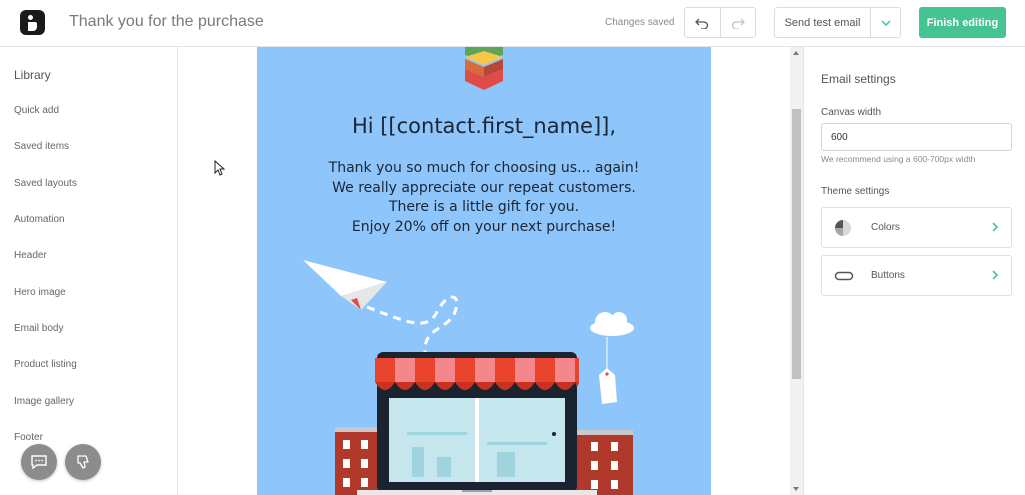 This screenshot has width=1025, height=495. I want to click on thumbs-down-icon, so click(83, 462).